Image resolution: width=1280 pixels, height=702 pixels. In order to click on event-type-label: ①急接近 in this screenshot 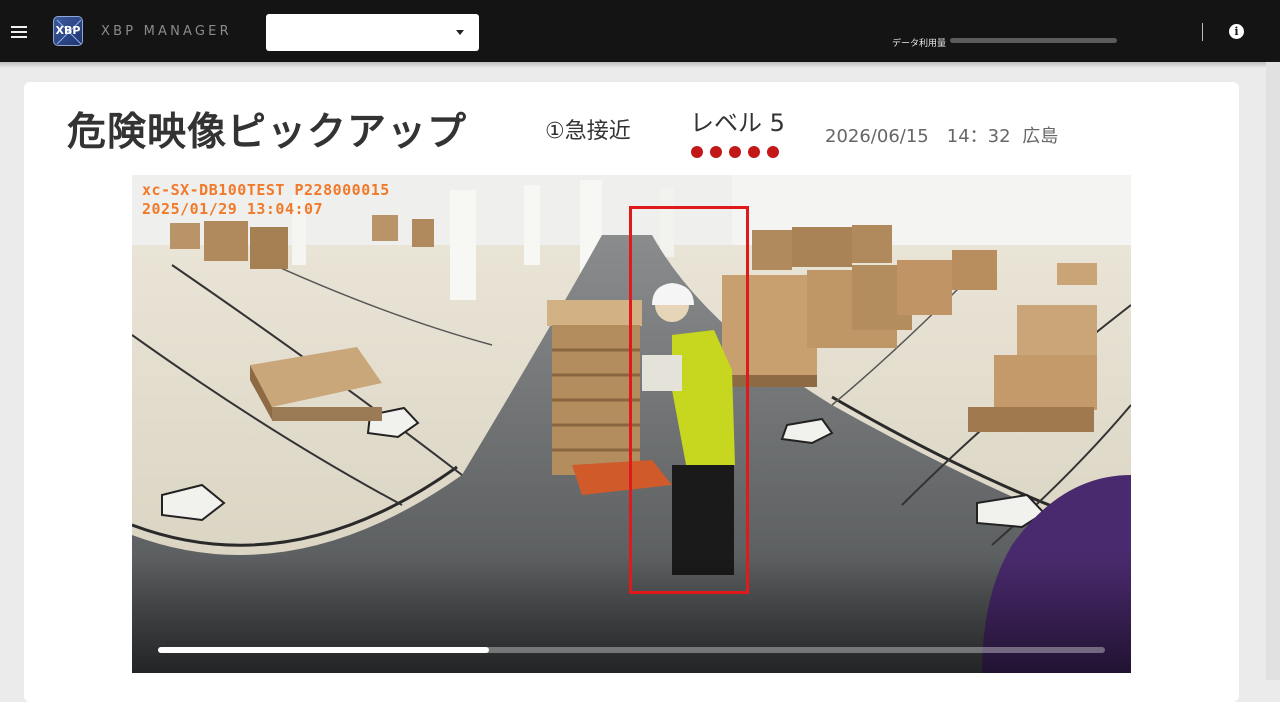, I will do `click(588, 131)`.